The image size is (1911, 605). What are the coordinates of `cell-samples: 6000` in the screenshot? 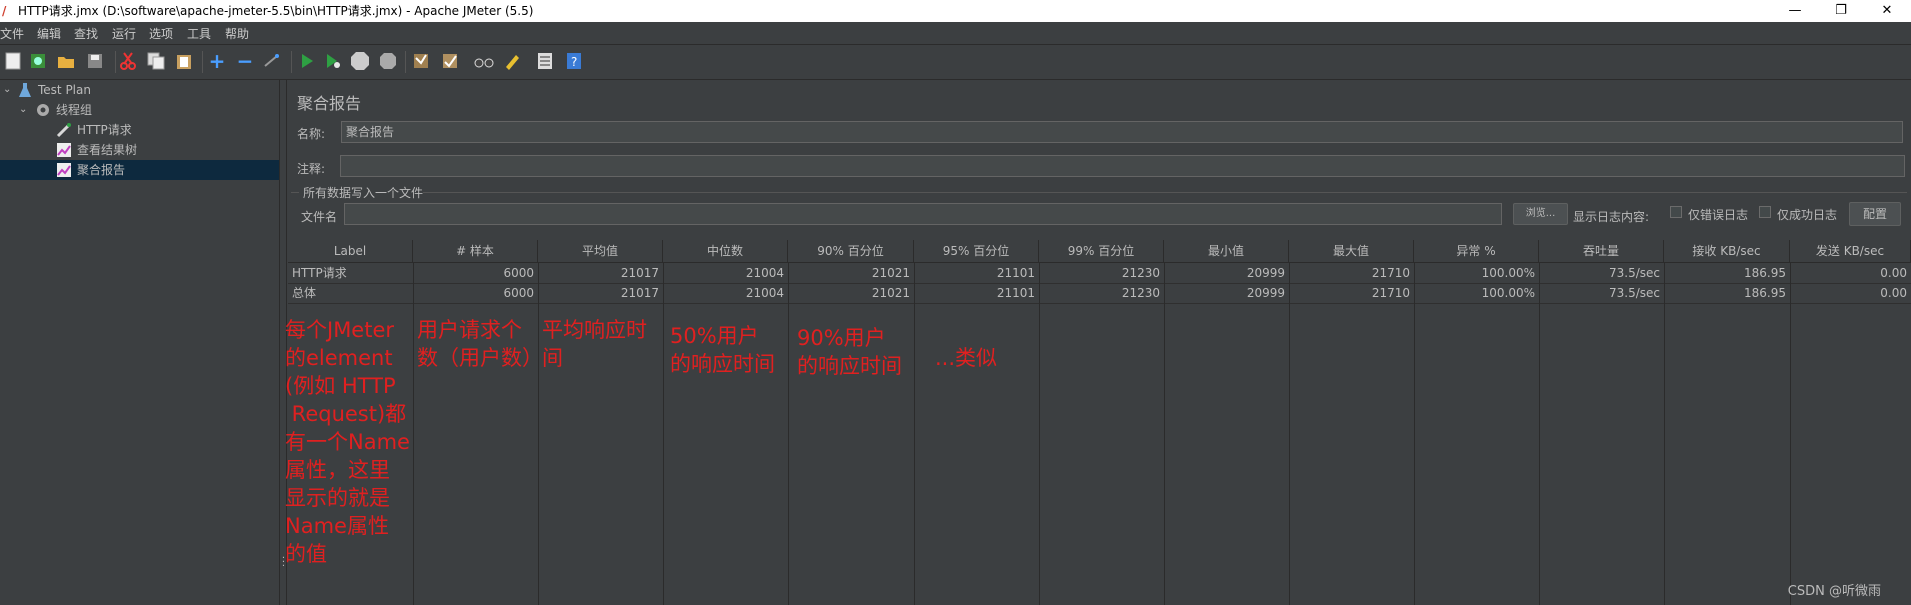 It's located at (518, 273).